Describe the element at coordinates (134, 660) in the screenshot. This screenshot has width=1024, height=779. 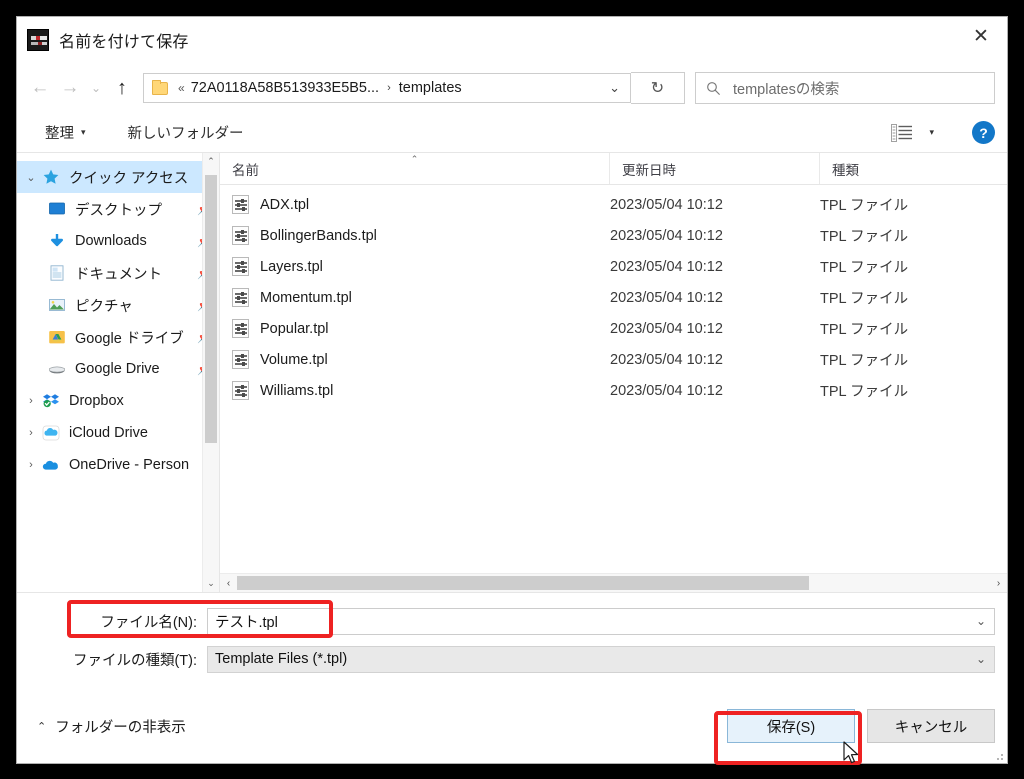
I see `filetype-label: ファイルの種類(T):` at that location.